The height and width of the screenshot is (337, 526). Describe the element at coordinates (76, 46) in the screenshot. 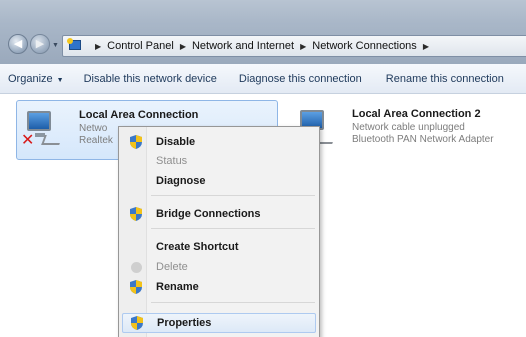

I see `network-connections-icon` at that location.